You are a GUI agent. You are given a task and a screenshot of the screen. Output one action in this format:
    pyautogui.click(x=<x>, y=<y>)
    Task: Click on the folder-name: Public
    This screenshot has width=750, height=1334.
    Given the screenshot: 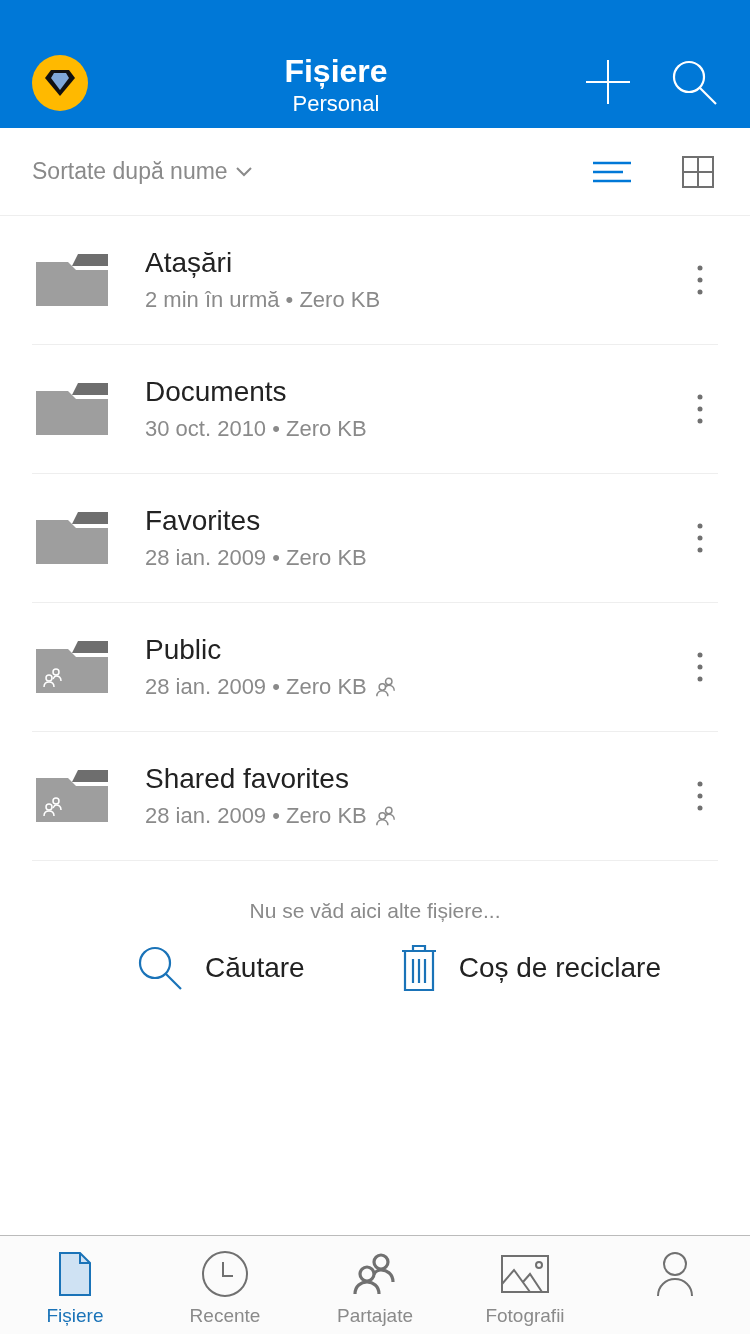 What is the action you would take?
    pyautogui.click(x=184, y=650)
    